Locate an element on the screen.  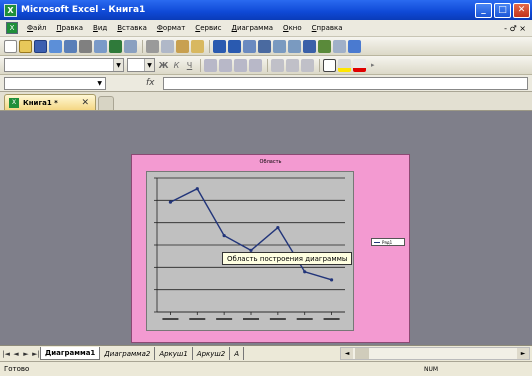
document-window-controls: - ♂ × is located at coordinates (515, 28).